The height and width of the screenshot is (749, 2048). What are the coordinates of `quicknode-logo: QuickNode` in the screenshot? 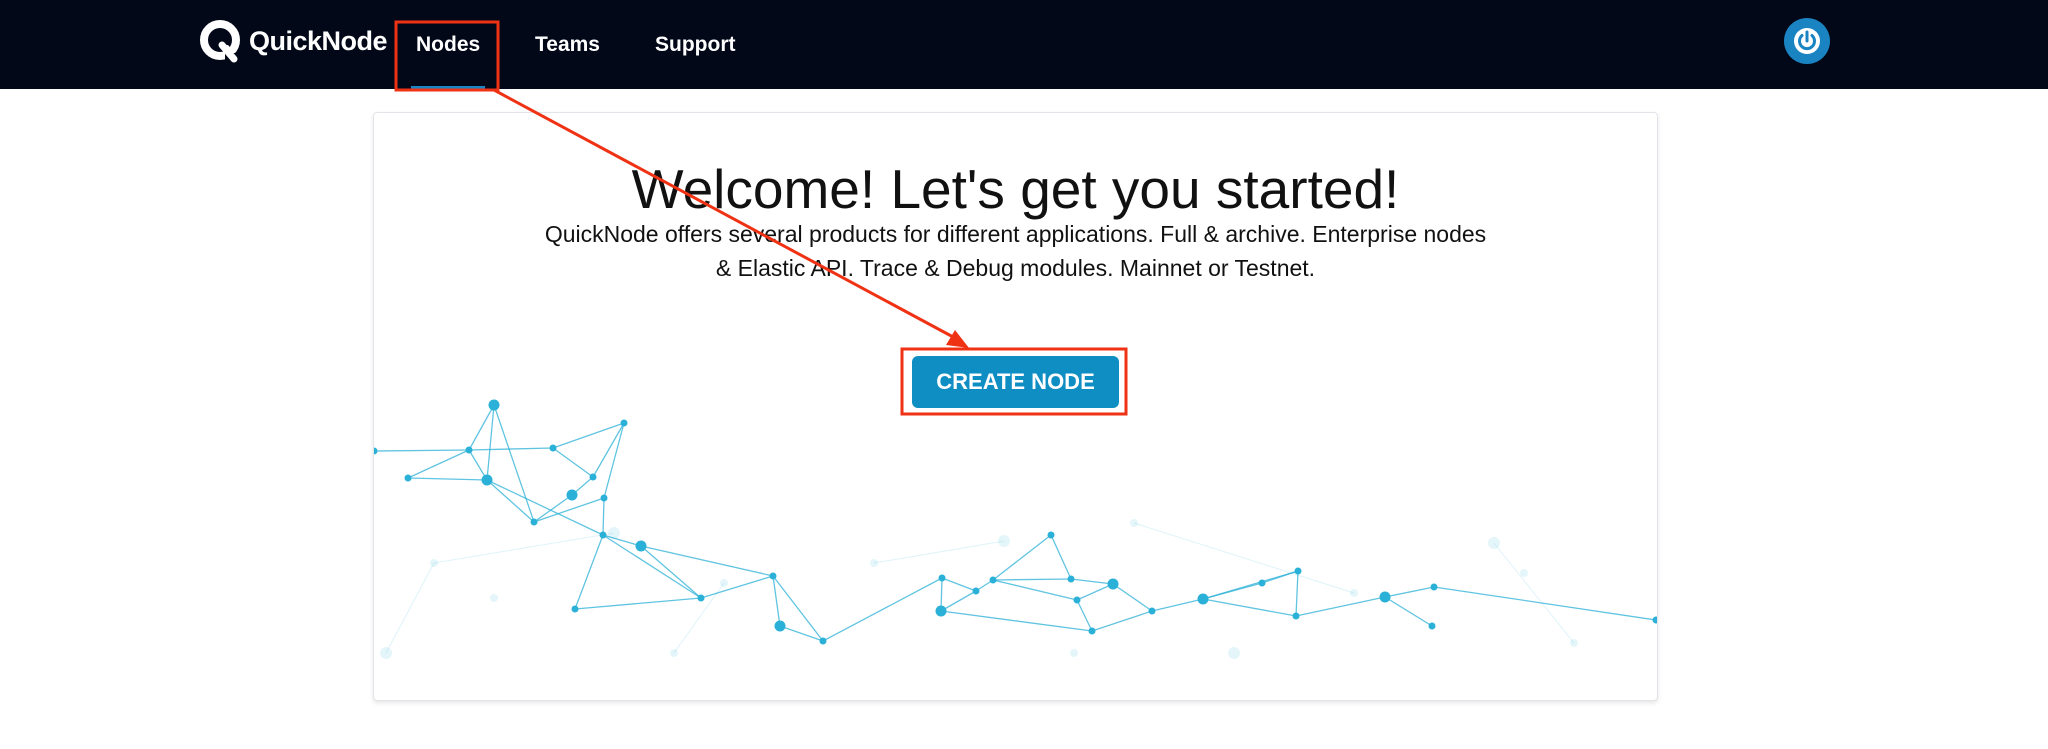 It's located at (292, 41).